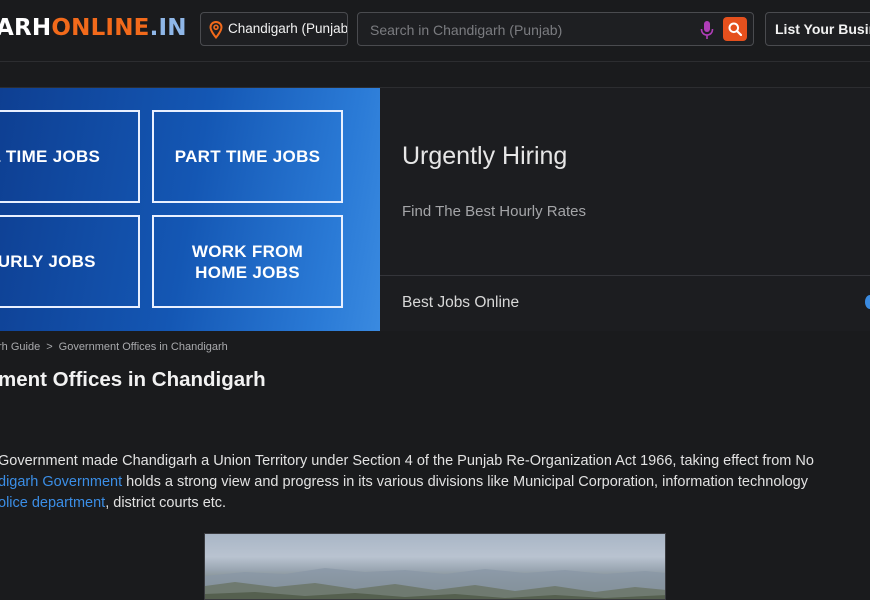 This screenshot has height=600, width=870. I want to click on ad-tile-full-time-jobs: LL TIME JOBS, so click(70, 156).